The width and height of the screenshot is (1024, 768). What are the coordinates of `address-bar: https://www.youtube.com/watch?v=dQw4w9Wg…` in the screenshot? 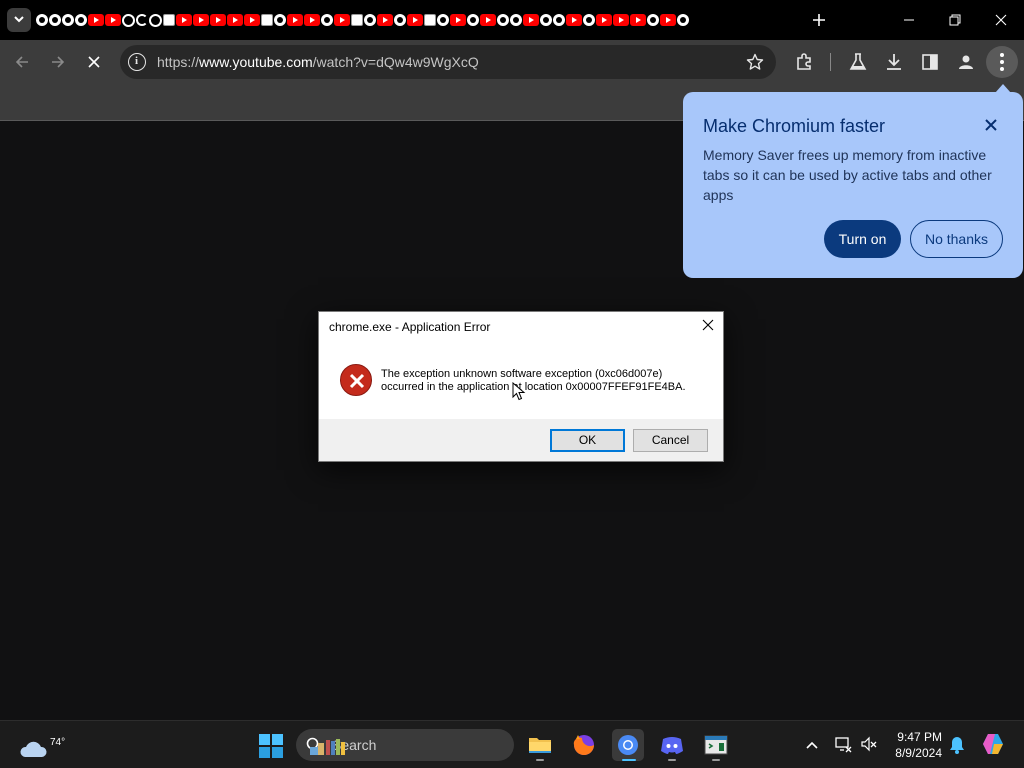 It's located at (448, 62).